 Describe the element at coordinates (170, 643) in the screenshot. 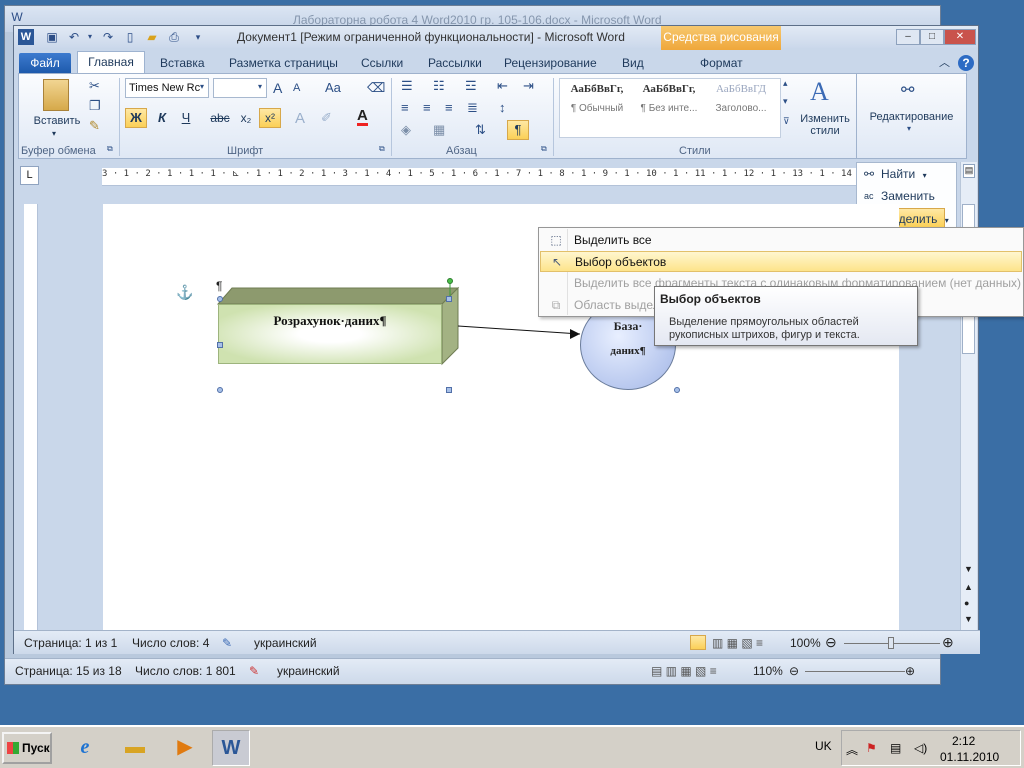

I see `word-count: Число слов: 4` at that location.